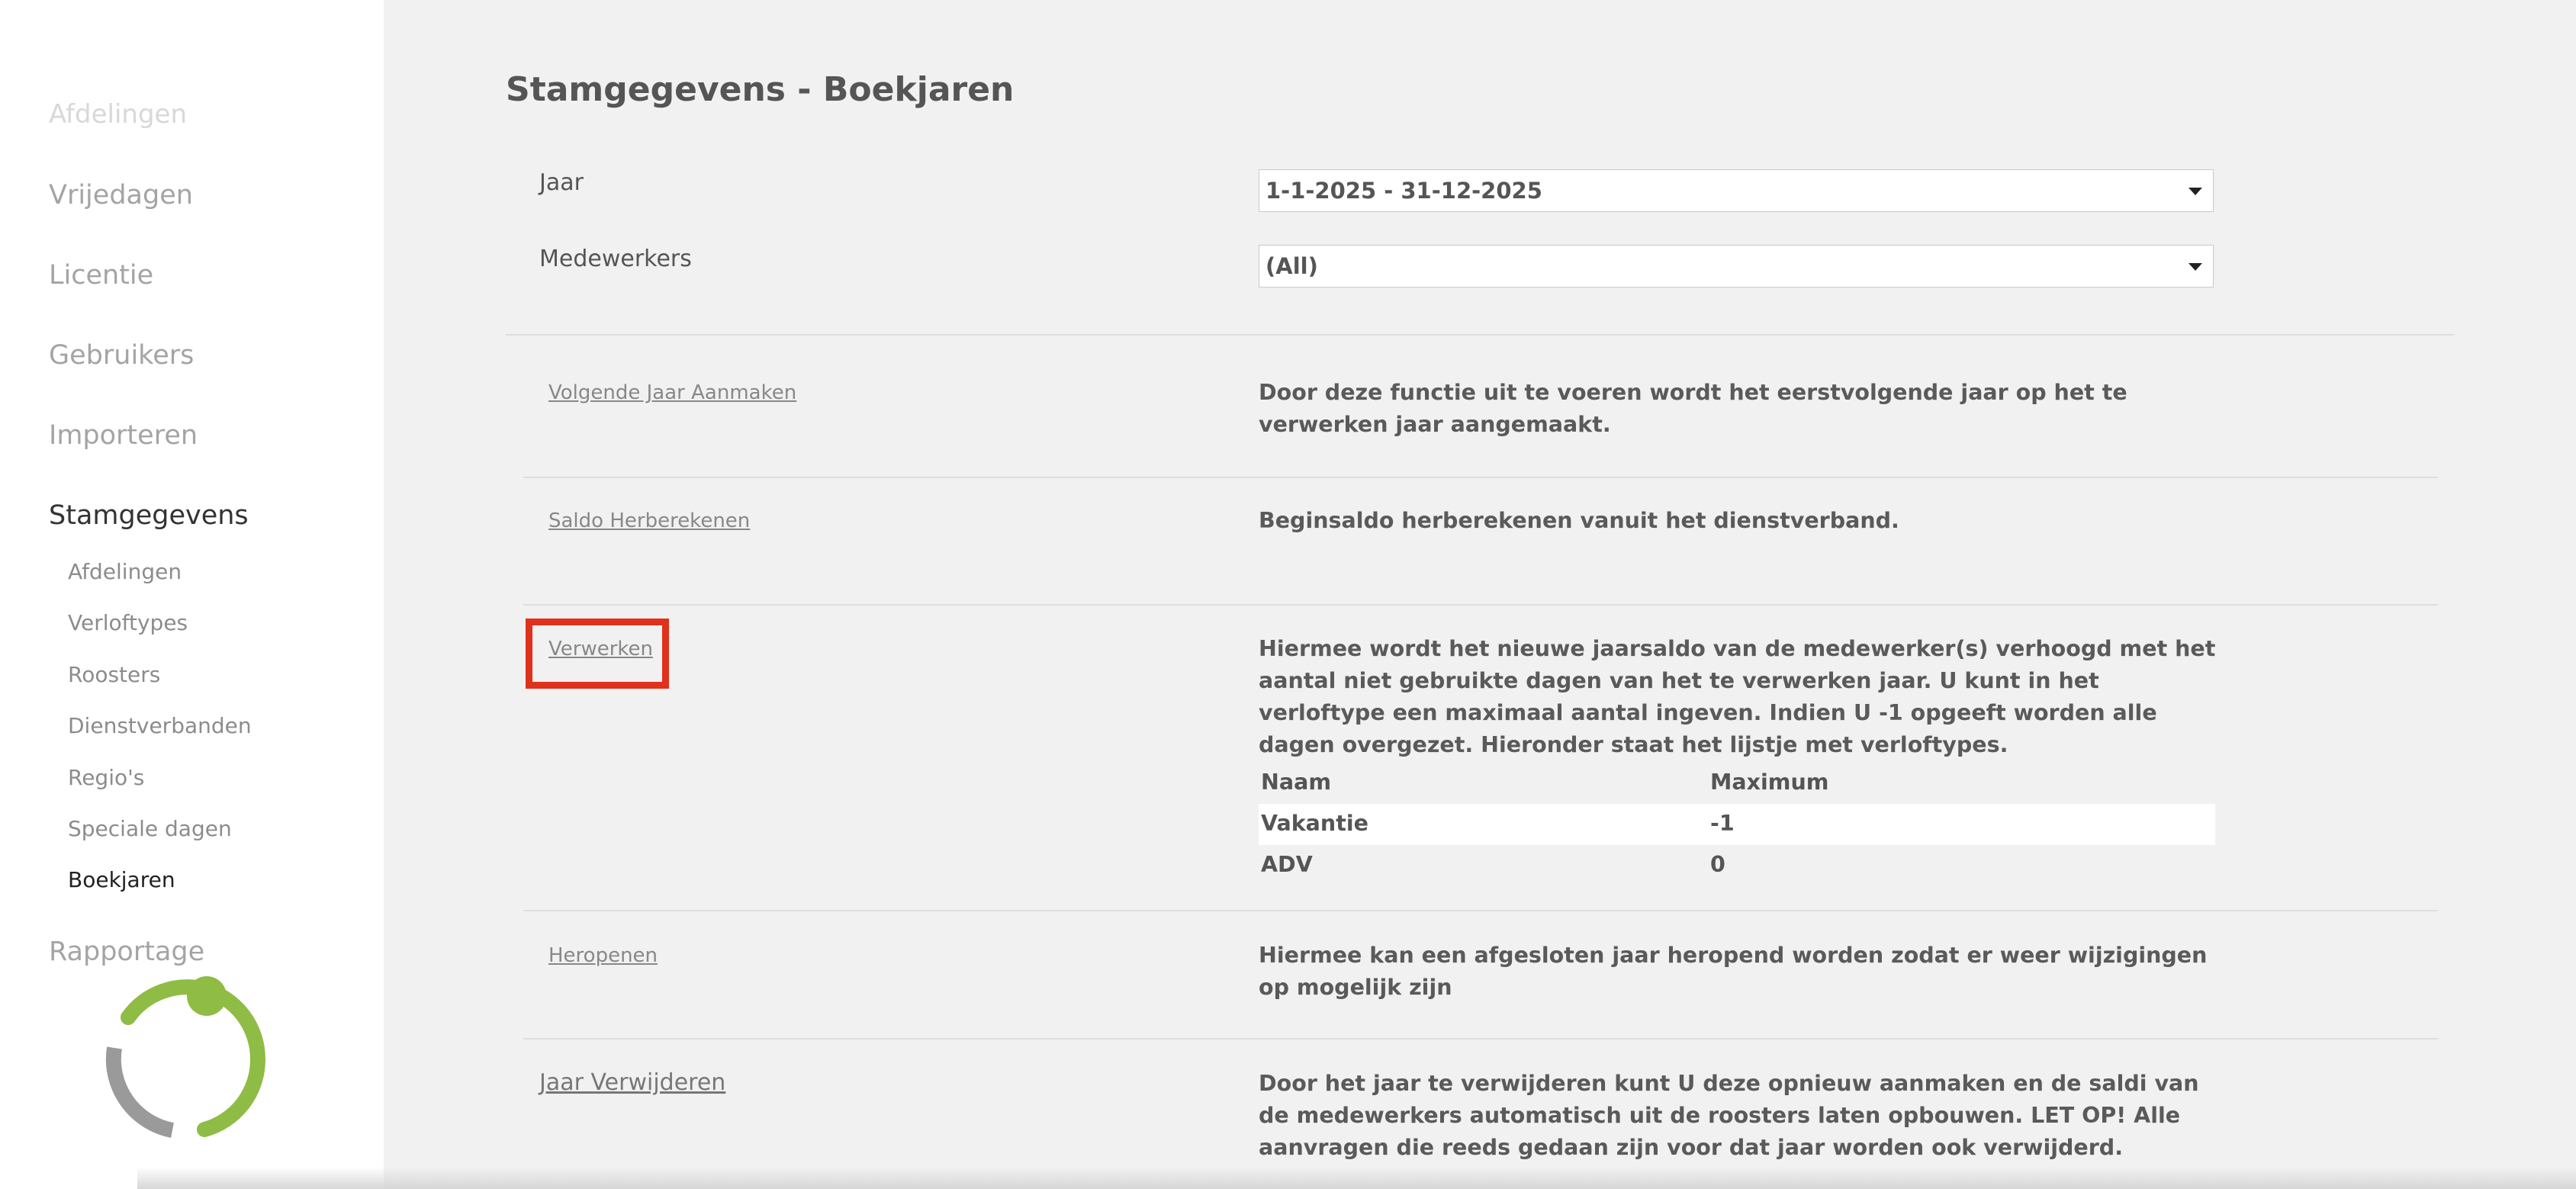  What do you see at coordinates (1357, 1178) in the screenshot?
I see `bottom-shadow` at bounding box center [1357, 1178].